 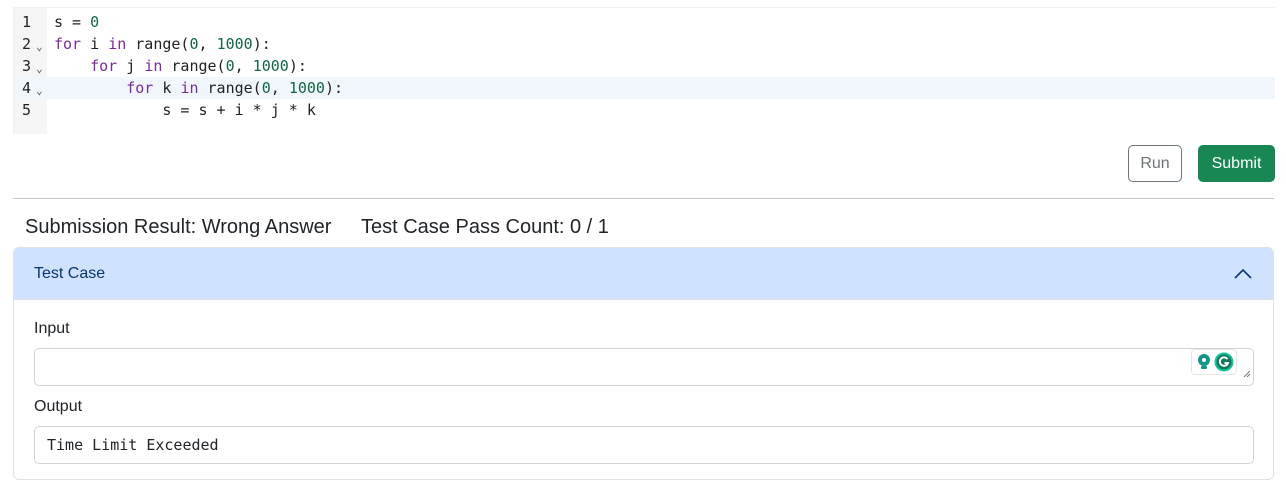 What do you see at coordinates (1155, 163) in the screenshot?
I see `run-button: Run` at bounding box center [1155, 163].